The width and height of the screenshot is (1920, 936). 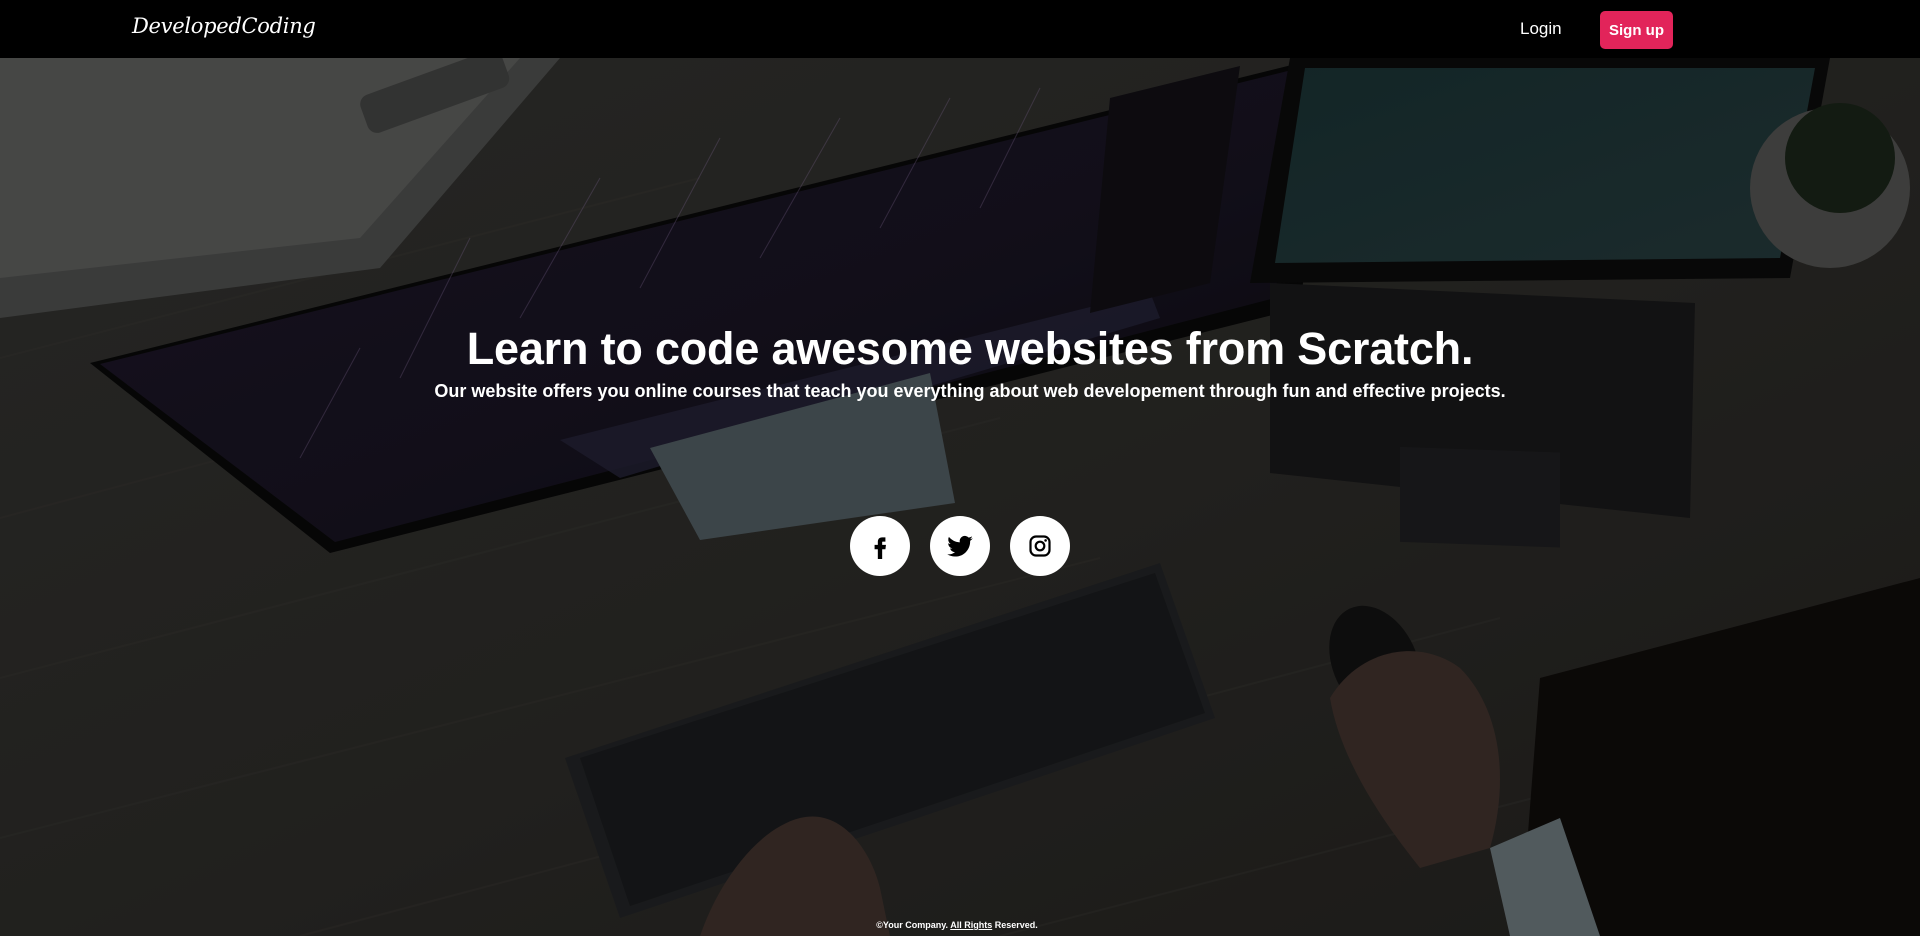 I want to click on social-links, so click(x=960, y=546).